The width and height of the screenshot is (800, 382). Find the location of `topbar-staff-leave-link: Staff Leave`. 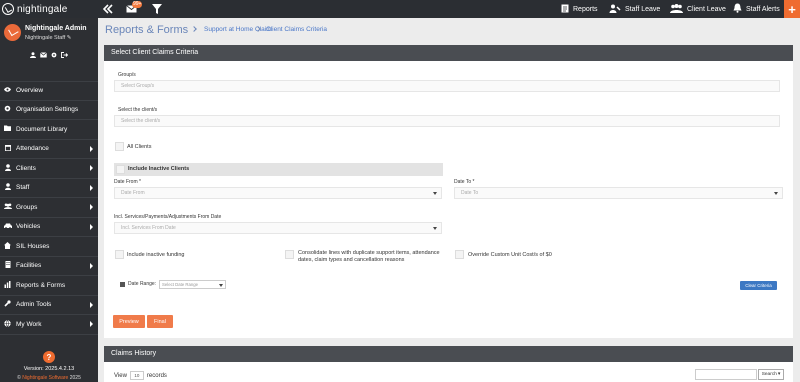

topbar-staff-leave-link: Staff Leave is located at coordinates (634, 9).